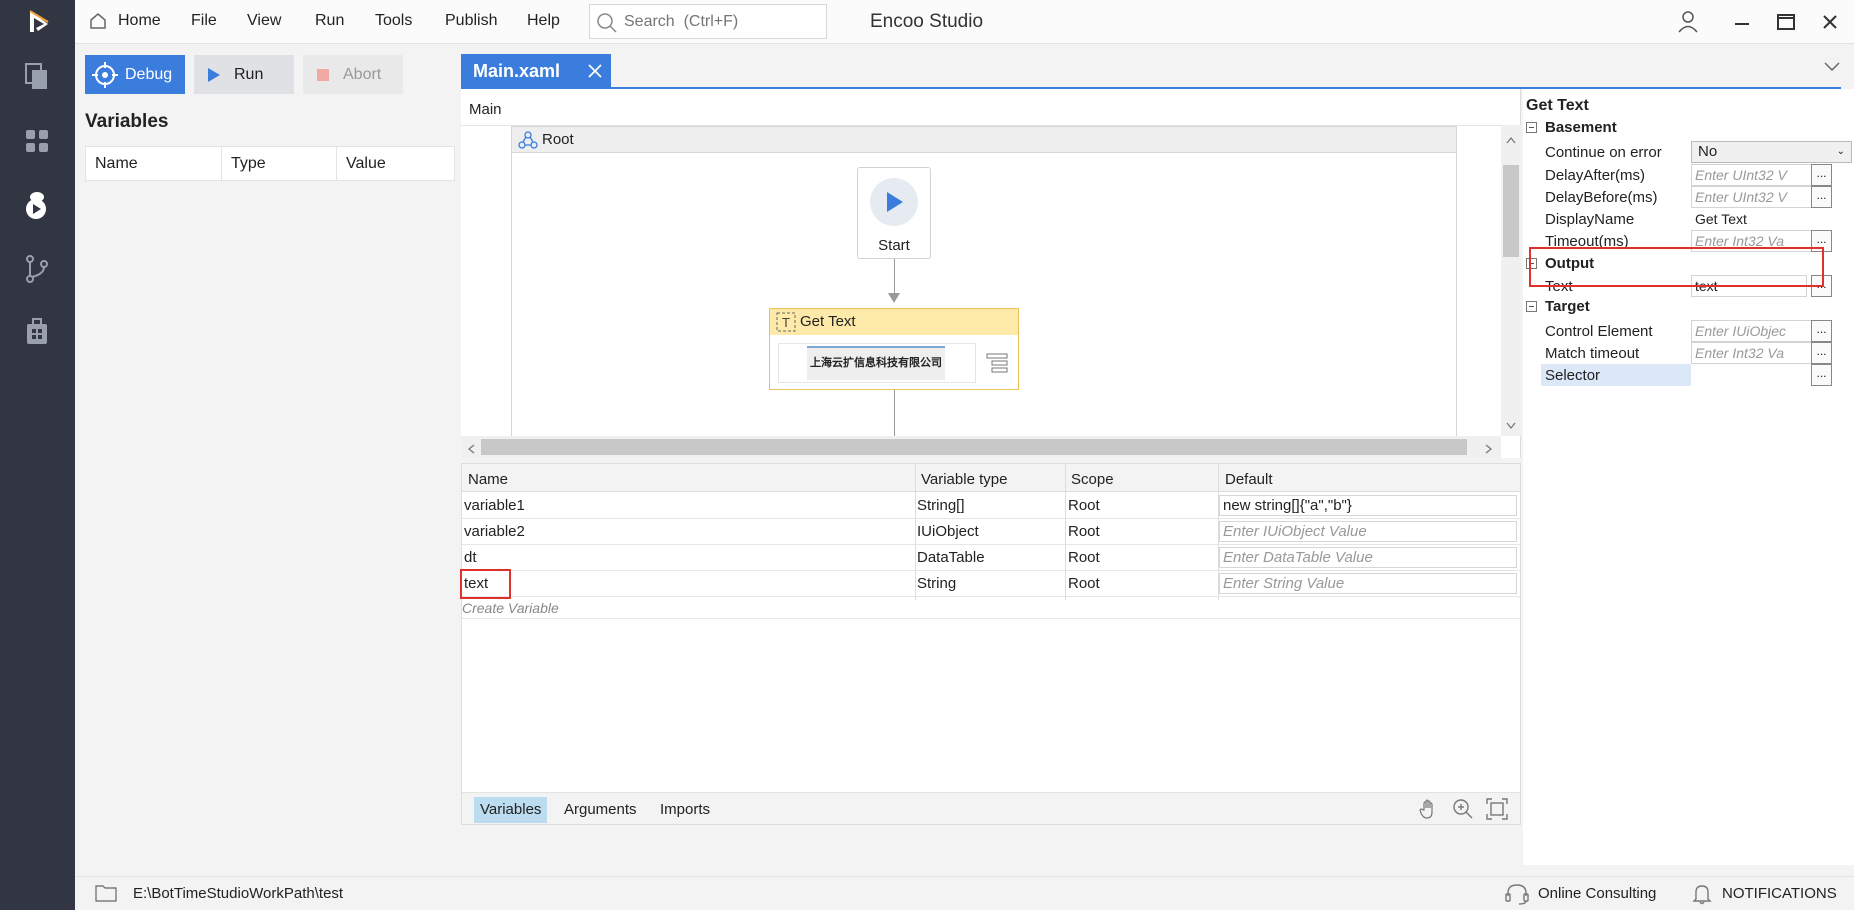  I want to click on close-tab-icon, so click(595, 73).